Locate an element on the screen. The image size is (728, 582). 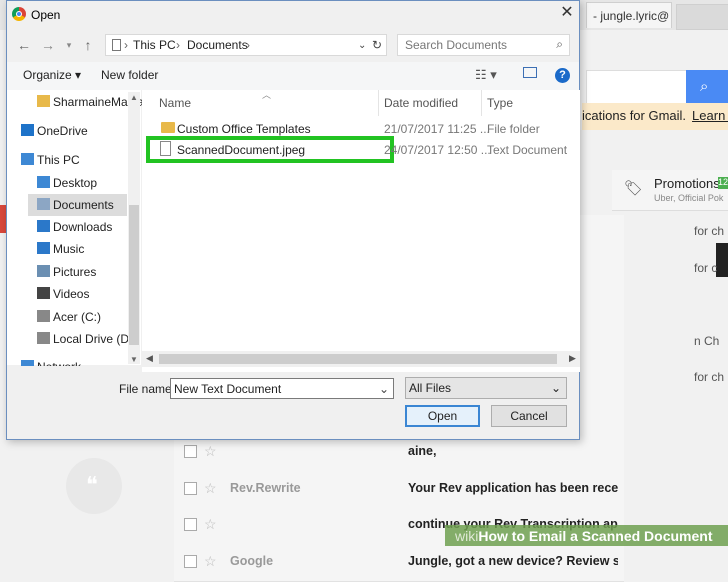
documents-icon is located at coordinates (43, 204).